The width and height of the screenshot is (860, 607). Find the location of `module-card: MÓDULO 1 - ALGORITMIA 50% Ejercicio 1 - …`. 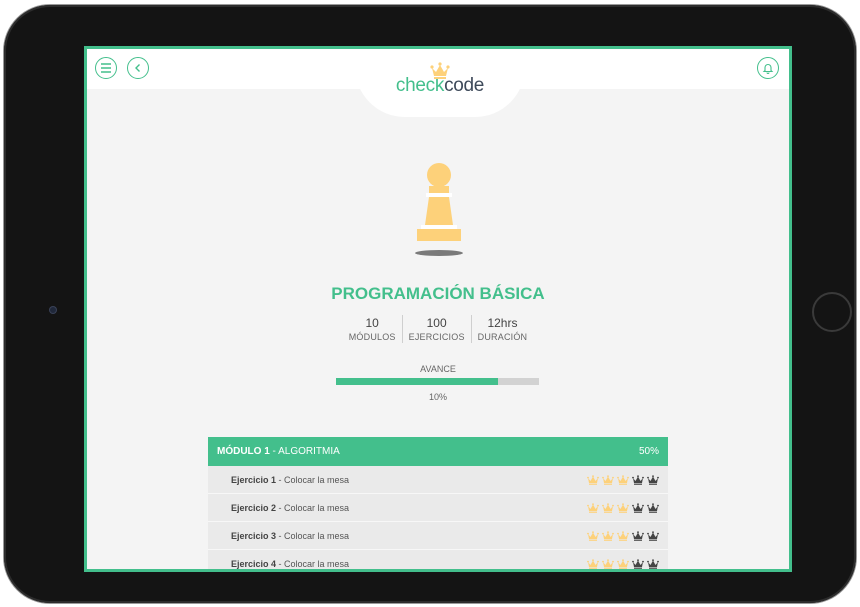

module-card: MÓDULO 1 - ALGORITMIA 50% Ejercicio 1 - … is located at coordinates (438, 503).